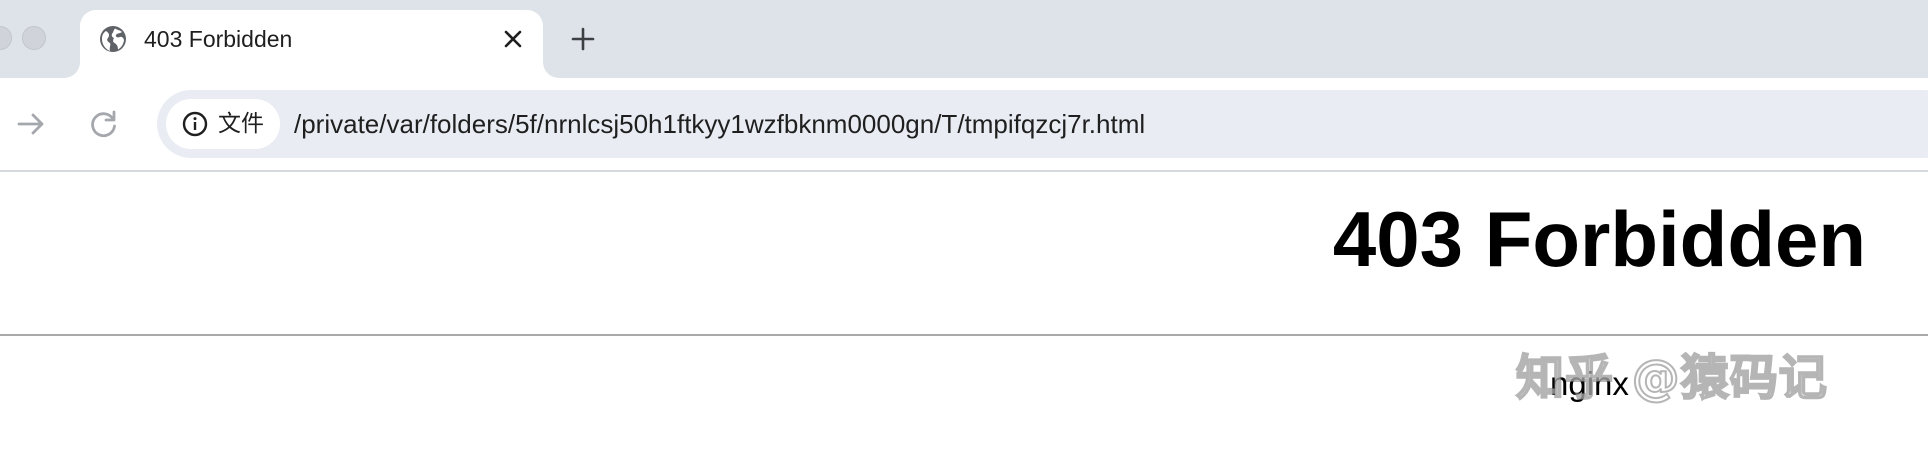 This screenshot has width=1928, height=456. Describe the element at coordinates (113, 39) in the screenshot. I see `globe-icon` at that location.